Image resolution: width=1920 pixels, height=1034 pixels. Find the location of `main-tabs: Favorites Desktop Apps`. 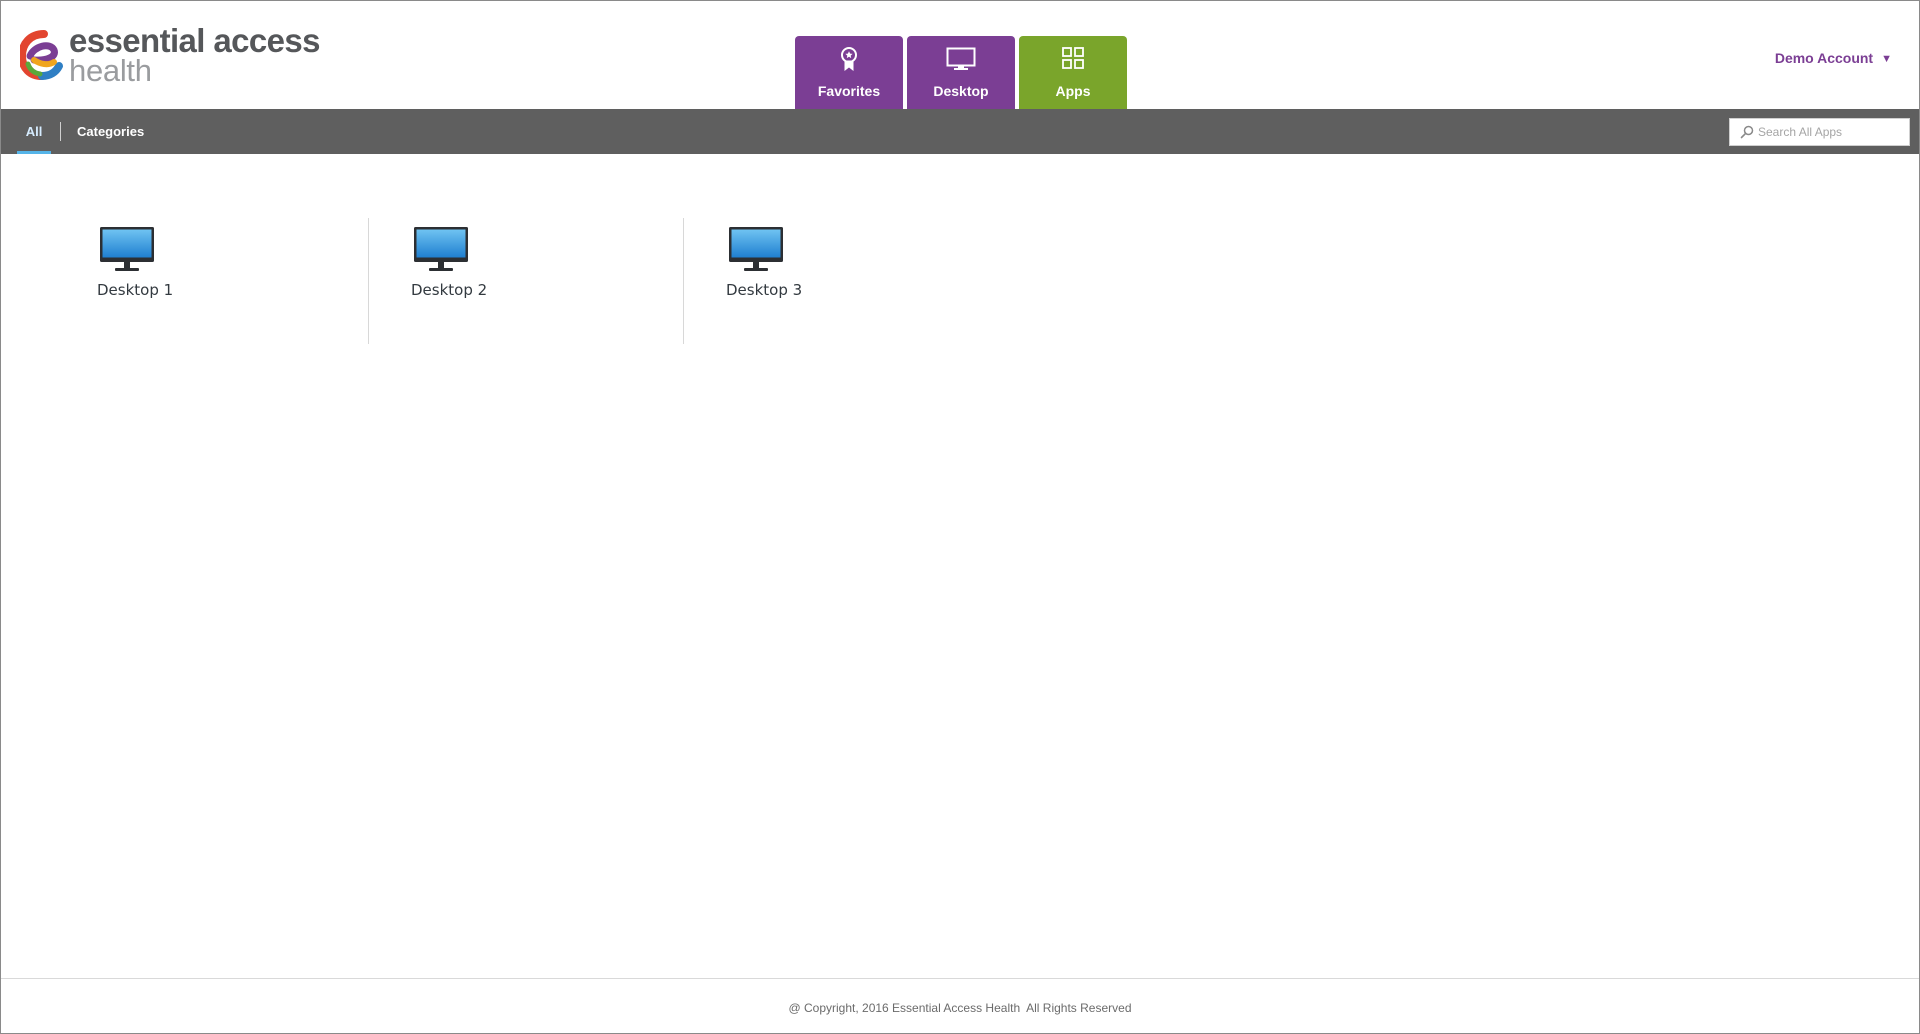

main-tabs: Favorites Desktop Apps is located at coordinates (961, 72).